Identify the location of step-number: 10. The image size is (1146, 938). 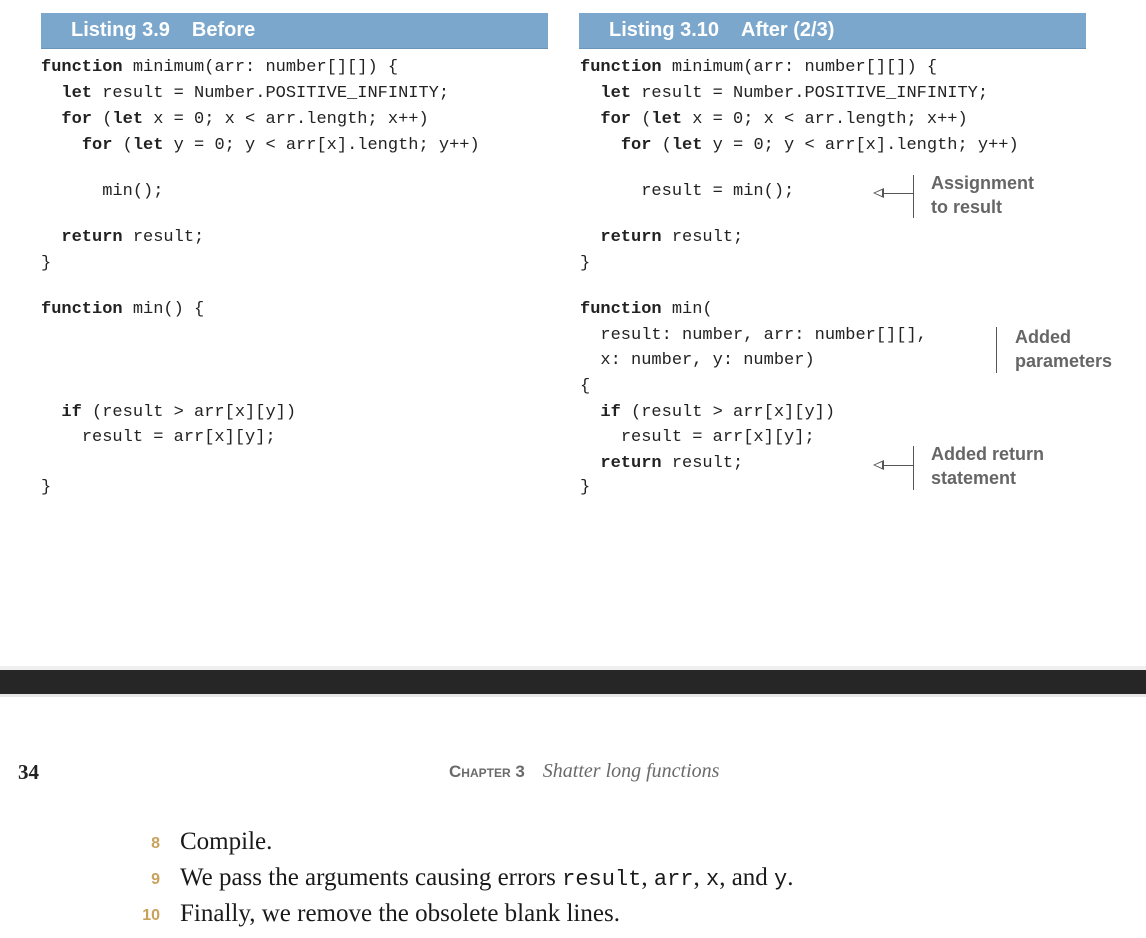
(151, 915).